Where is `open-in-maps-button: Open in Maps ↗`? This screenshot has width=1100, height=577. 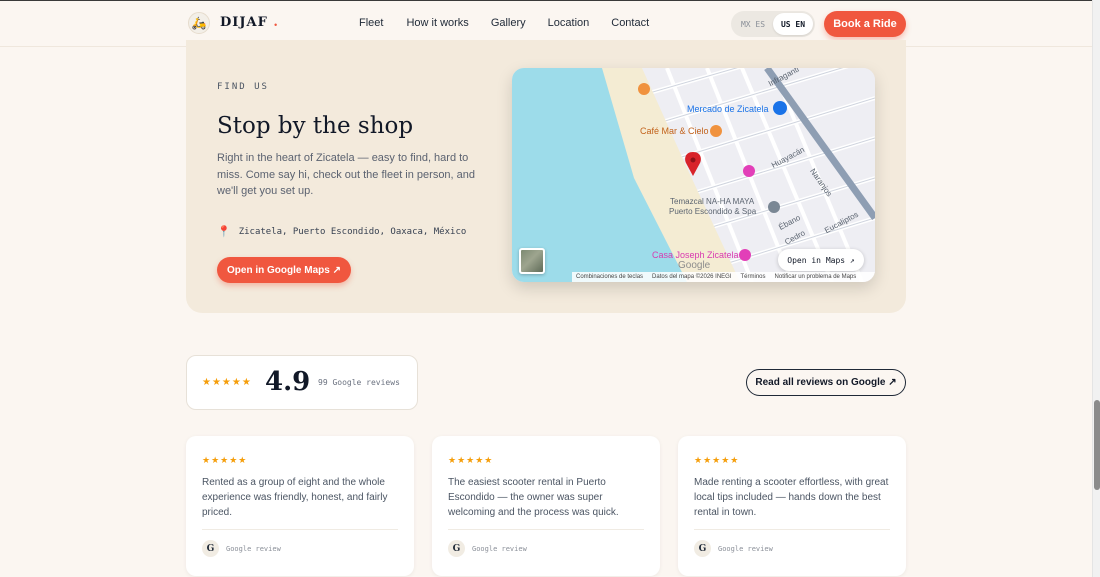
open-in-maps-button: Open in Maps ↗ is located at coordinates (821, 260).